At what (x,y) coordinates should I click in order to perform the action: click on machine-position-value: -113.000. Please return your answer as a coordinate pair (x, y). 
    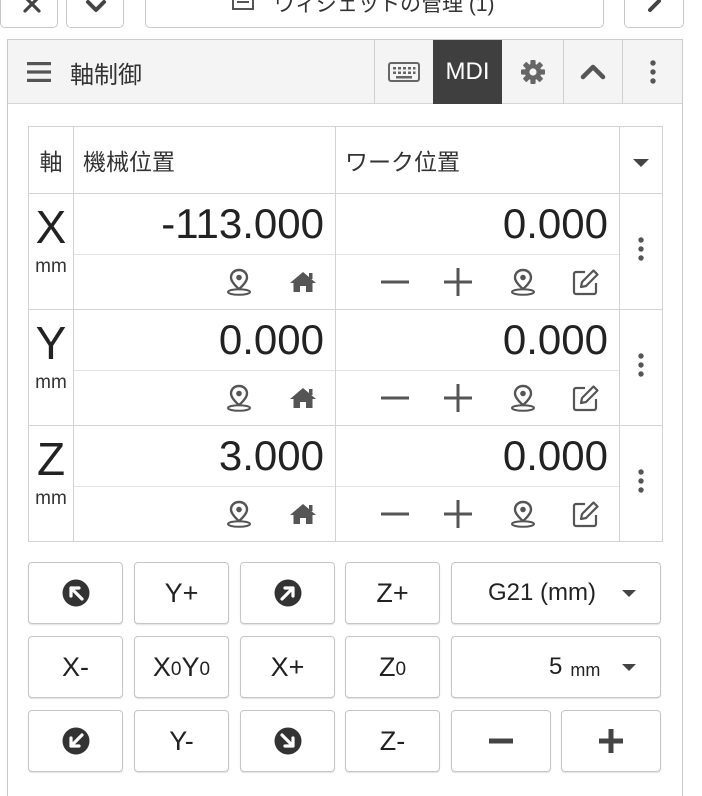
    Looking at the image, I should click on (204, 224).